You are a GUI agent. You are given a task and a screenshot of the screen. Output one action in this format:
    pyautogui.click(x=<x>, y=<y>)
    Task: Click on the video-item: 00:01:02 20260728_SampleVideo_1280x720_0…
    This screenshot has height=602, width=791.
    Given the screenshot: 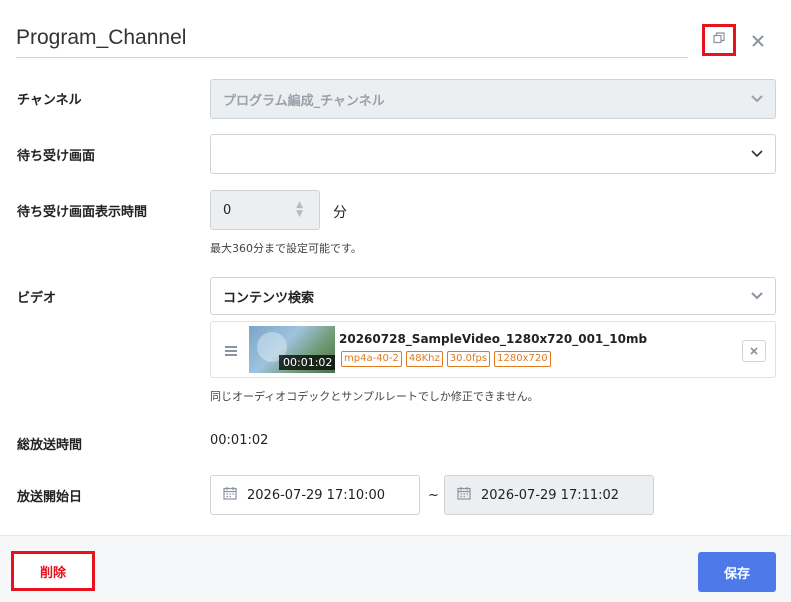 What is the action you would take?
    pyautogui.click(x=493, y=349)
    